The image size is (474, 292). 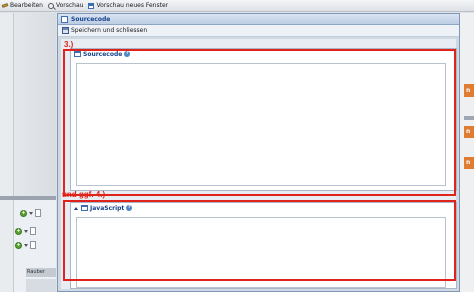 I want to click on background-column-panel, so click(x=35, y=106).